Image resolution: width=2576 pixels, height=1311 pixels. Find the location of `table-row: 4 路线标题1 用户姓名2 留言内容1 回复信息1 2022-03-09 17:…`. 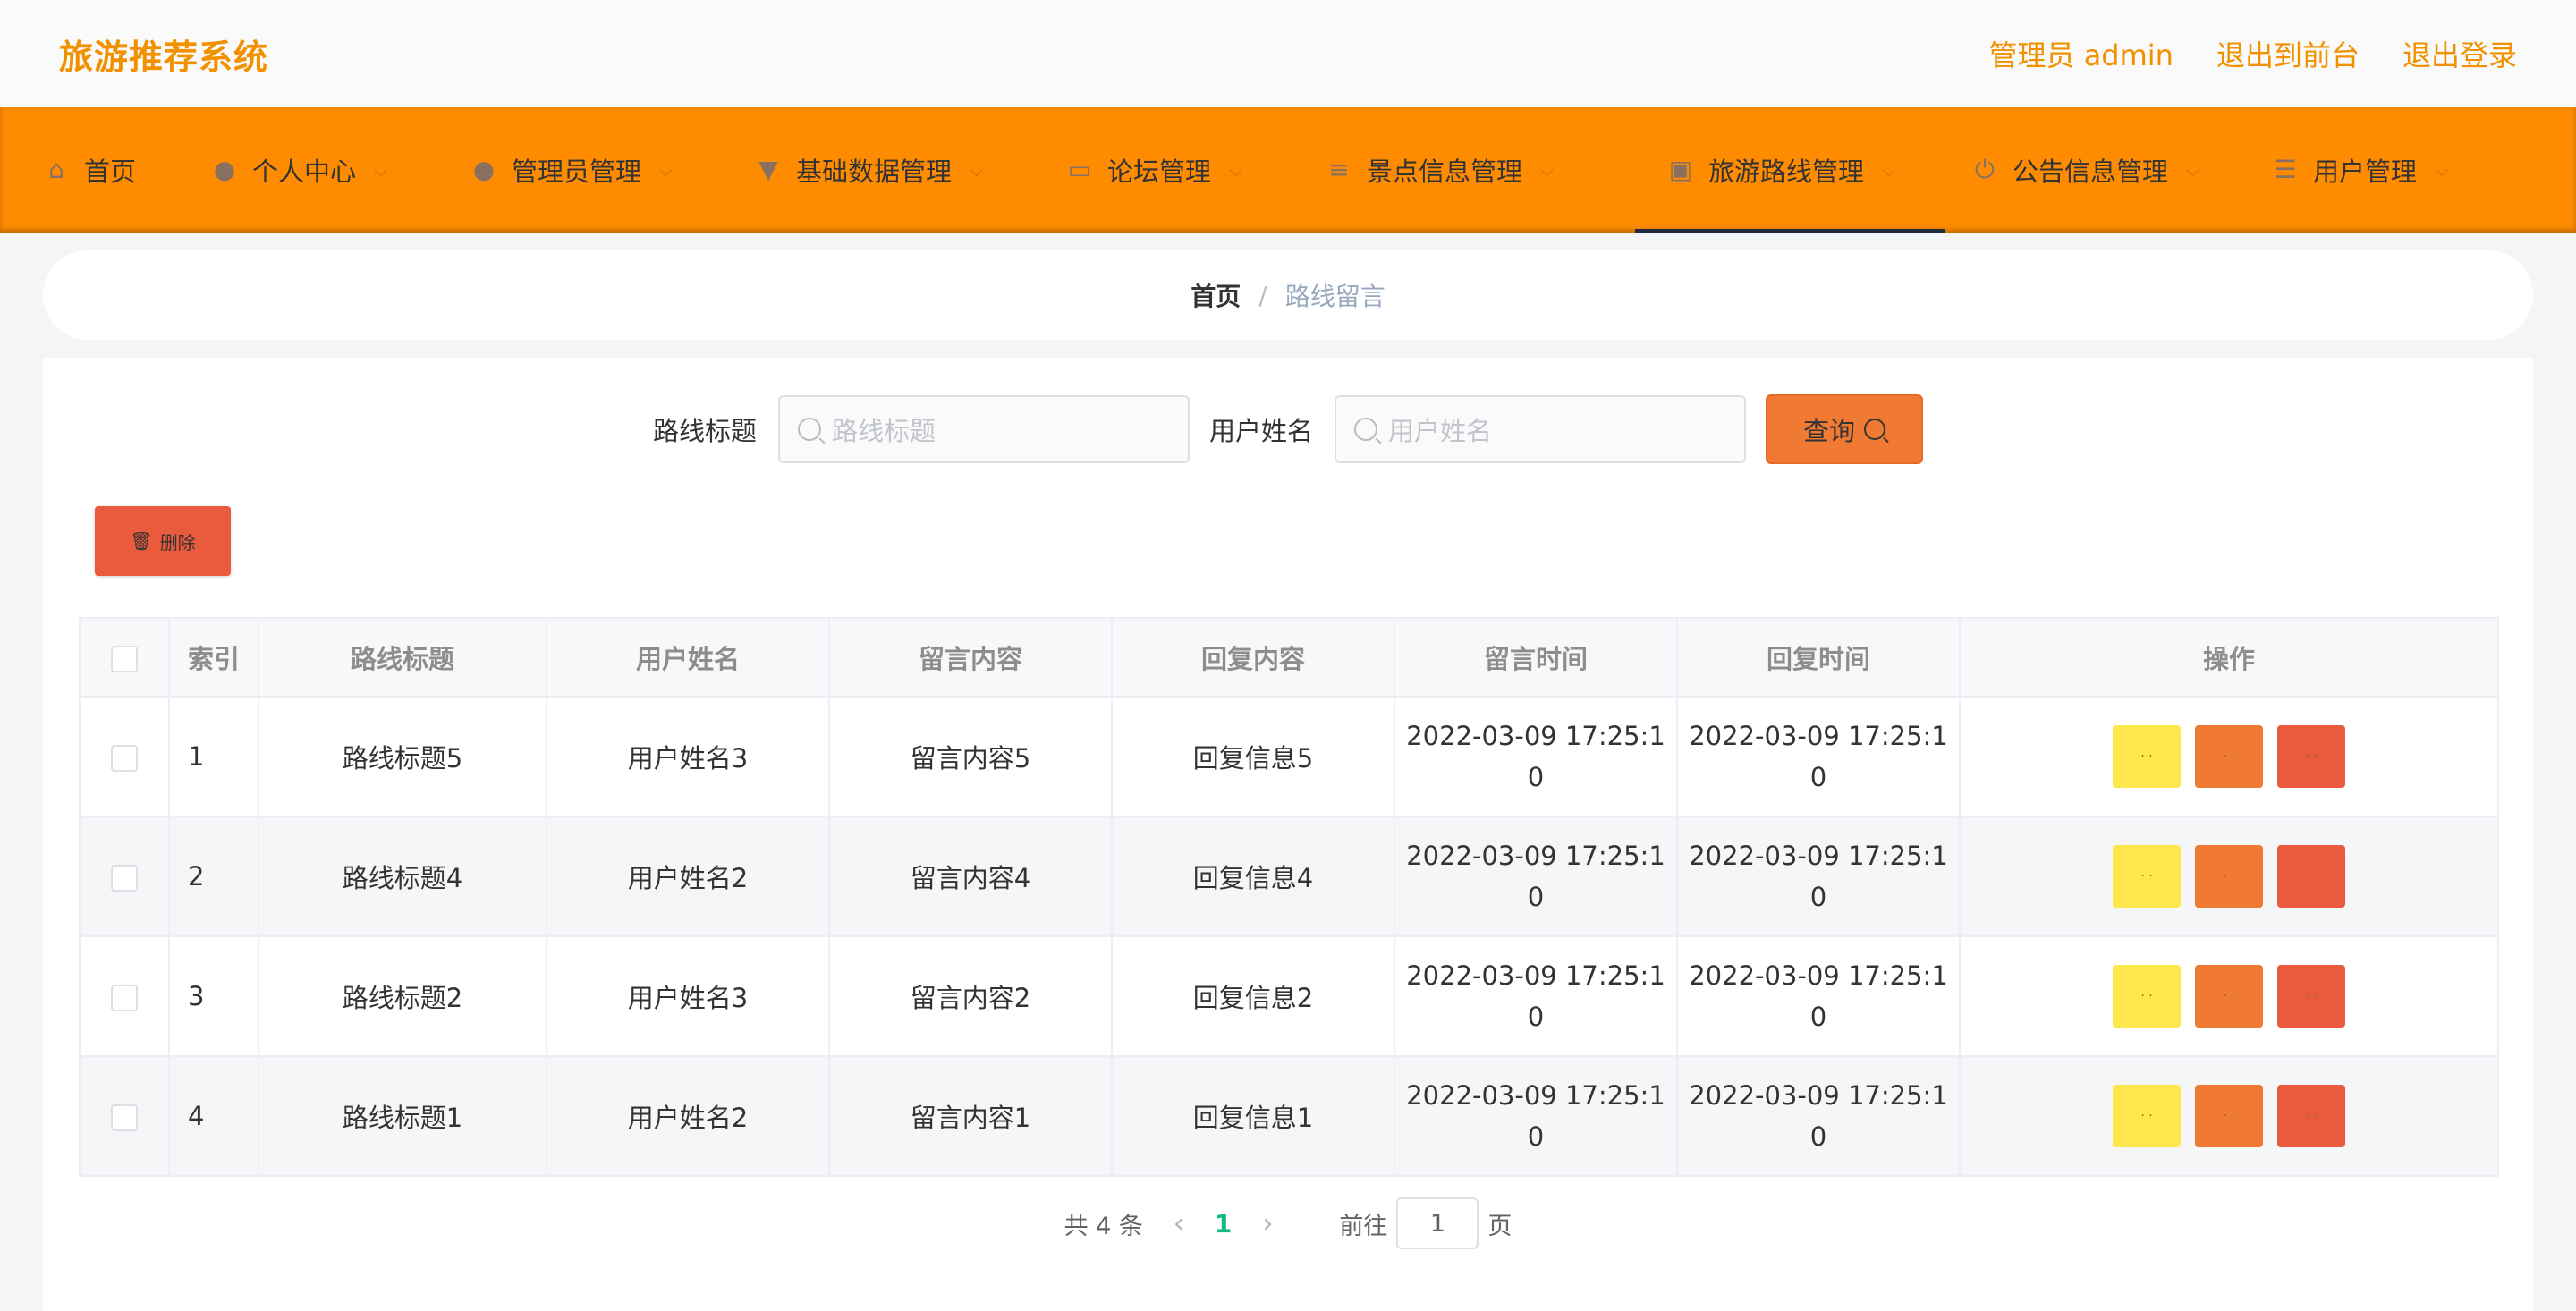

table-row: 4 路线标题1 用户姓名2 留言内容1 回复信息1 2022-03-09 17:… is located at coordinates (1289, 1116).